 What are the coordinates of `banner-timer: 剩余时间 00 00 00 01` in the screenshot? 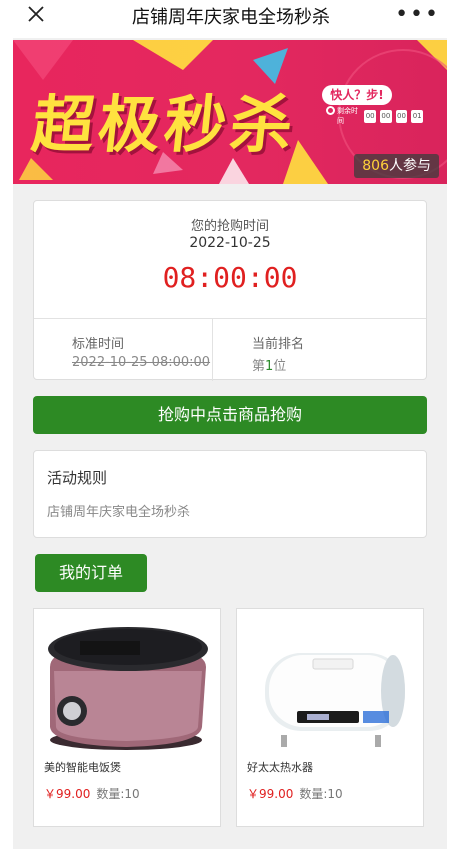 It's located at (373, 116).